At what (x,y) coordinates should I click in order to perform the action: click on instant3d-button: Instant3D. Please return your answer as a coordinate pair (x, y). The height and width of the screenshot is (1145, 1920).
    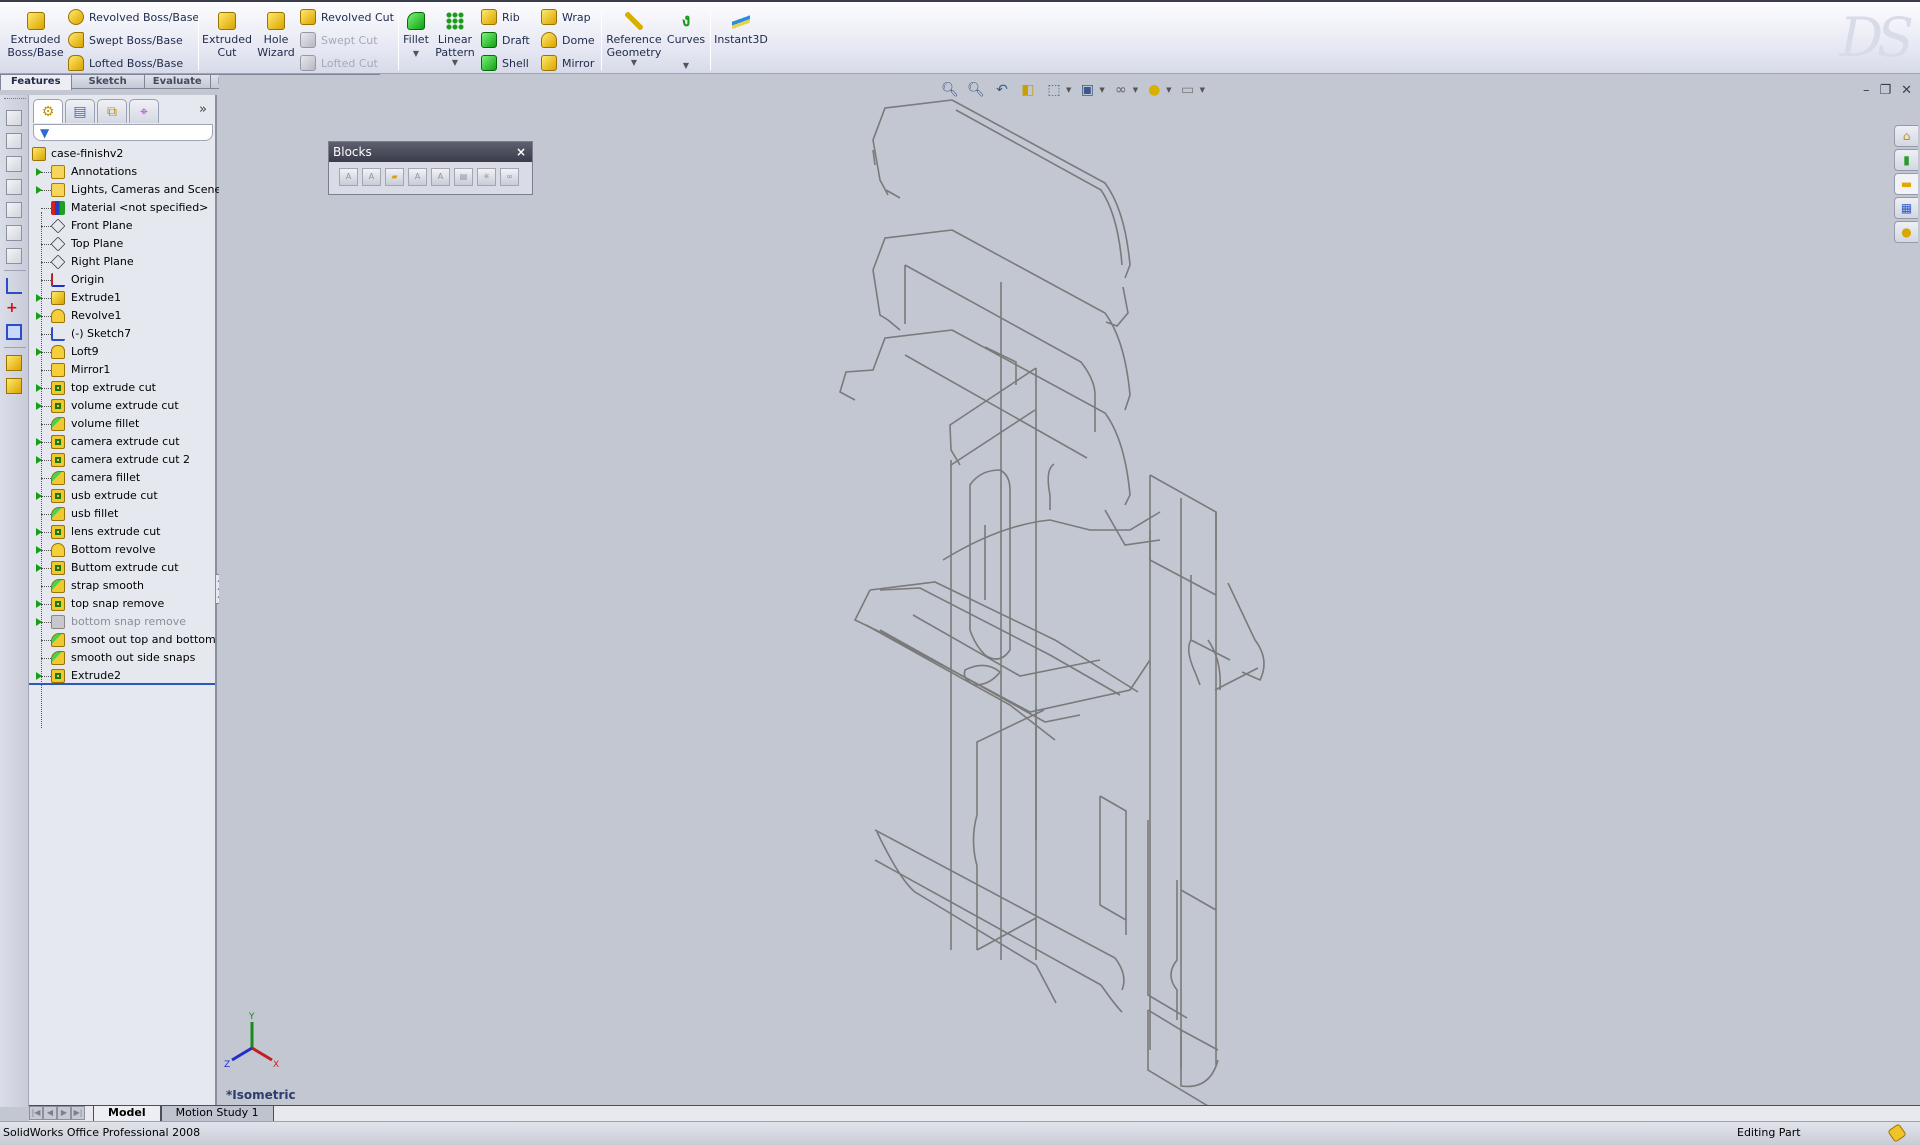
    Looking at the image, I should click on (741, 24).